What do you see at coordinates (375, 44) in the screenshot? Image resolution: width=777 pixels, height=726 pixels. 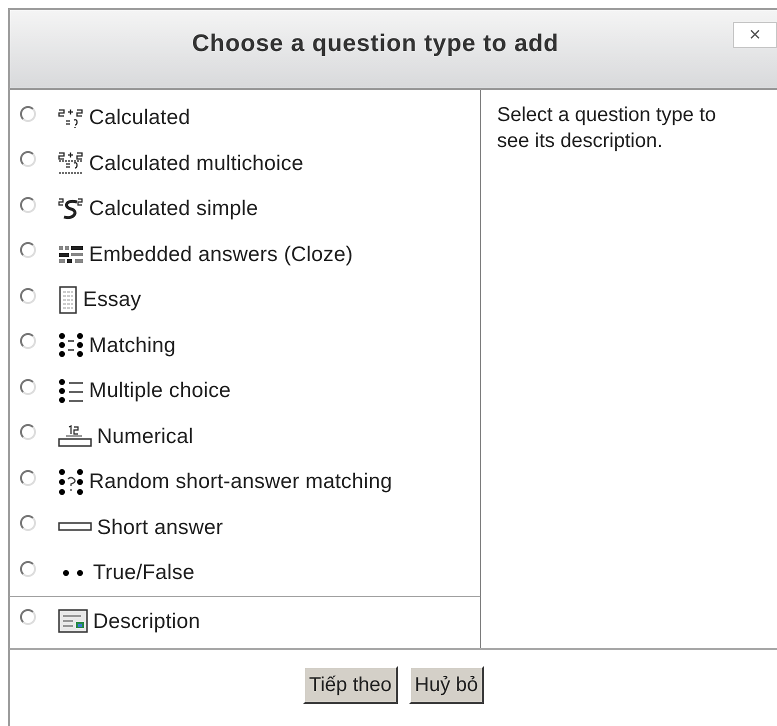 I see `dialog-title: Choose a question type to add` at bounding box center [375, 44].